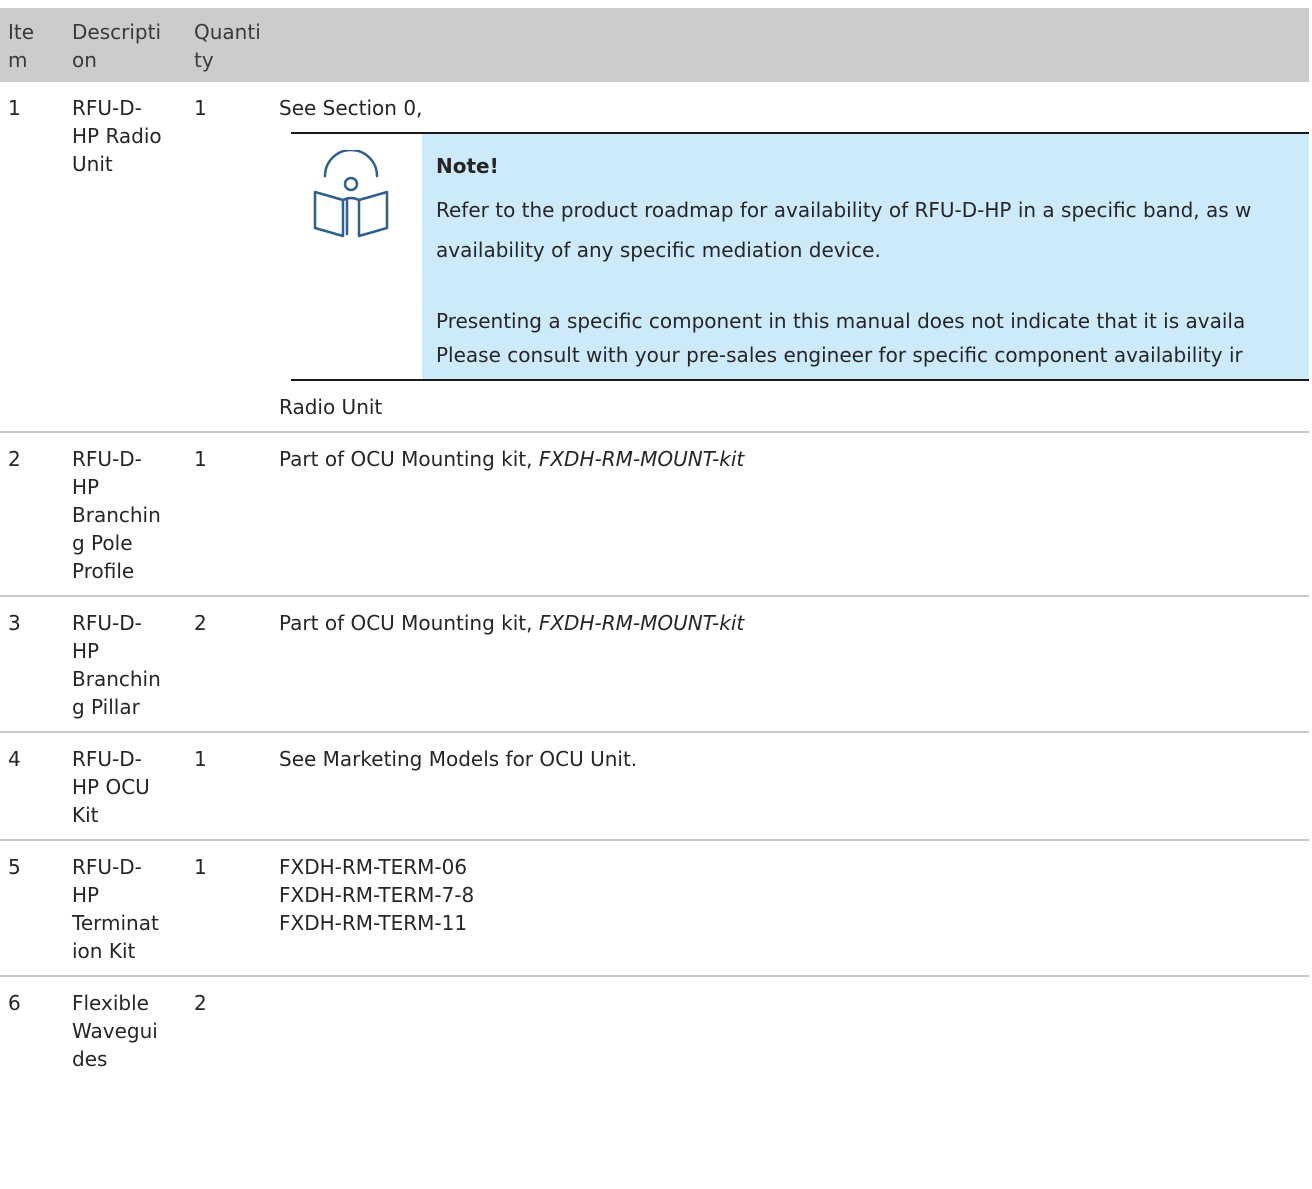 The image size is (1312, 1189). I want to click on cell-description: Flexible Wavegui des, so click(115, 1031).